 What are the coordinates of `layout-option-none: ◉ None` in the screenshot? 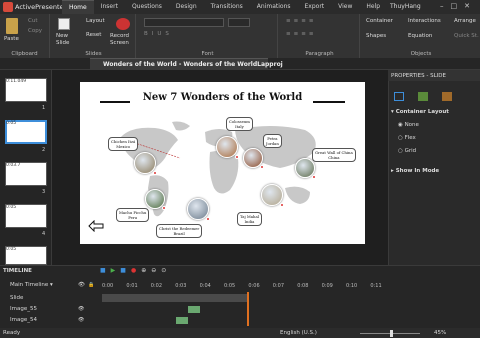 It's located at (408, 125).